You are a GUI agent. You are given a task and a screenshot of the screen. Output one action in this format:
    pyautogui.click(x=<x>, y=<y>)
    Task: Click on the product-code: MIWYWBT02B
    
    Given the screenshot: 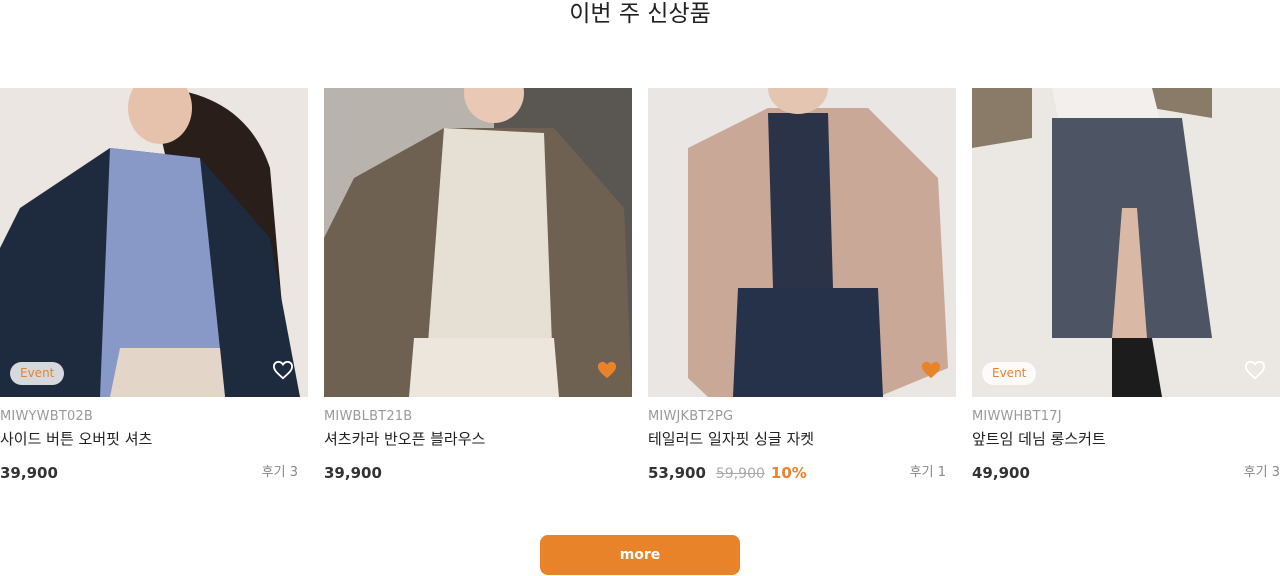 What is the action you would take?
    pyautogui.click(x=47, y=416)
    